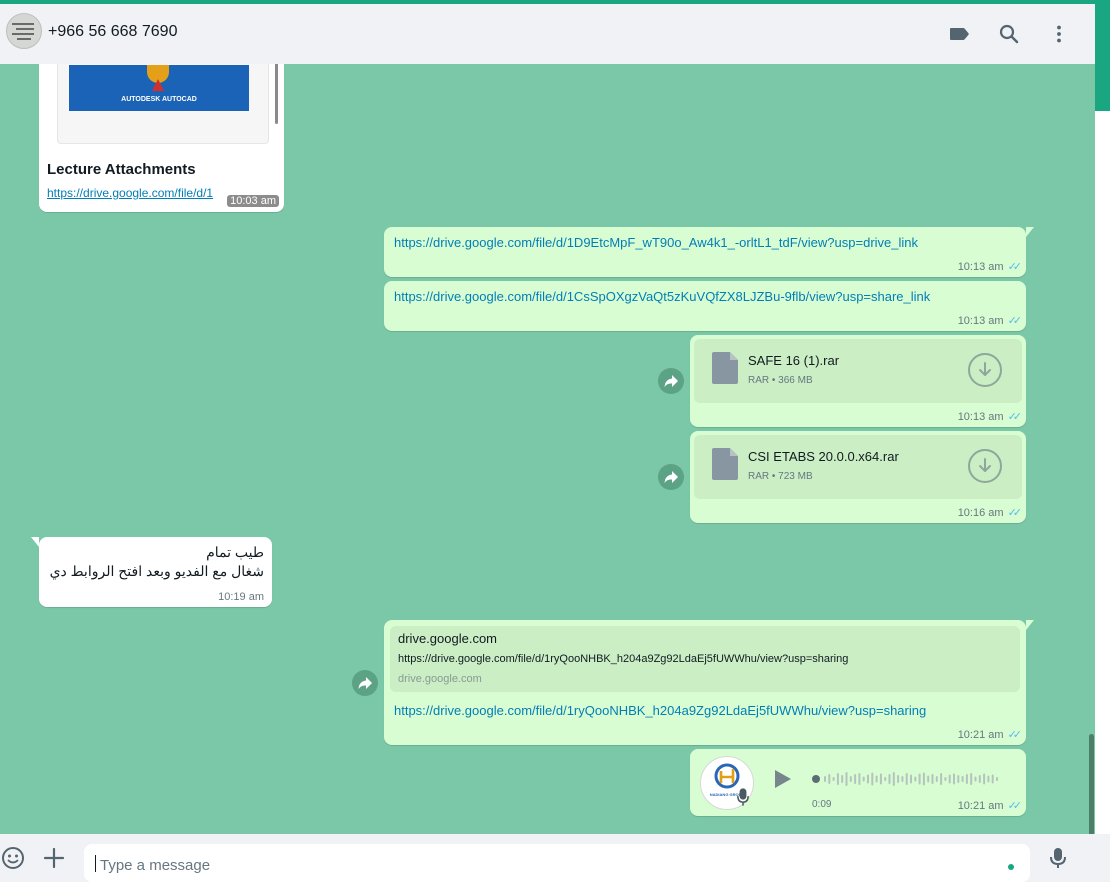  Describe the element at coordinates (159, 99) in the screenshot. I see `image-caption: AUTODESK AUTOCAD` at that location.